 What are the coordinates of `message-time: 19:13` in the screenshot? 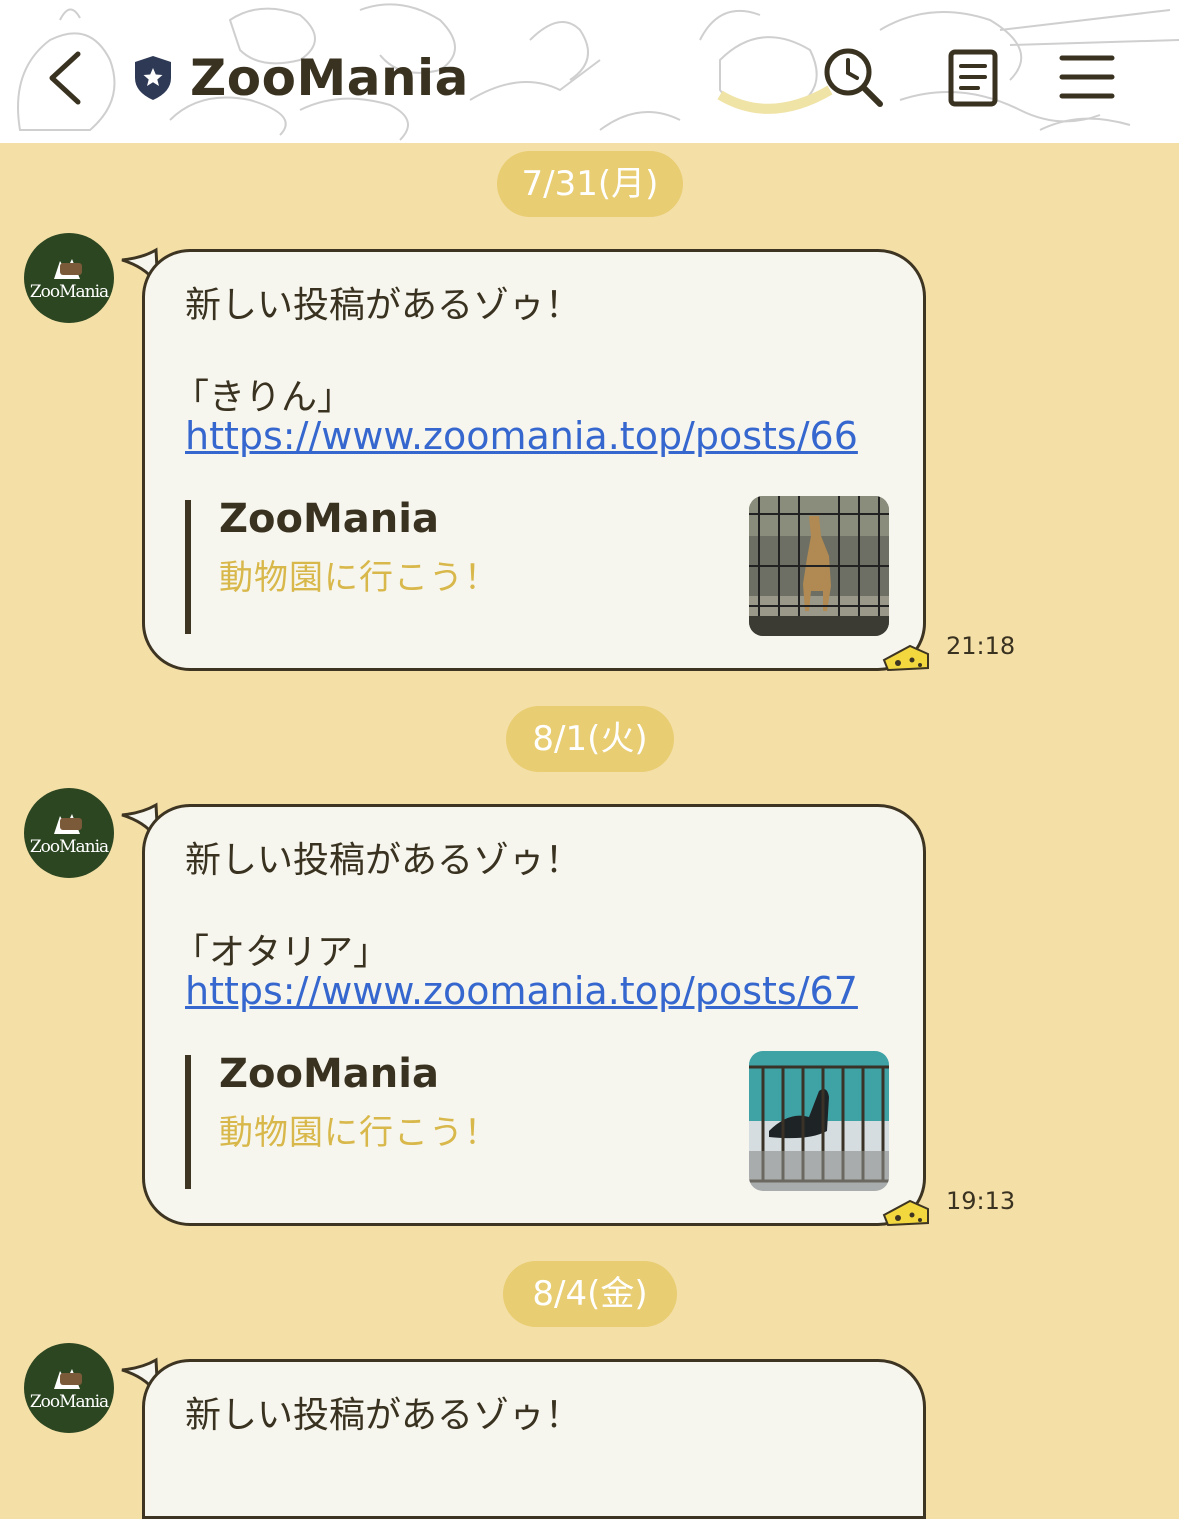 It's located at (981, 1201).